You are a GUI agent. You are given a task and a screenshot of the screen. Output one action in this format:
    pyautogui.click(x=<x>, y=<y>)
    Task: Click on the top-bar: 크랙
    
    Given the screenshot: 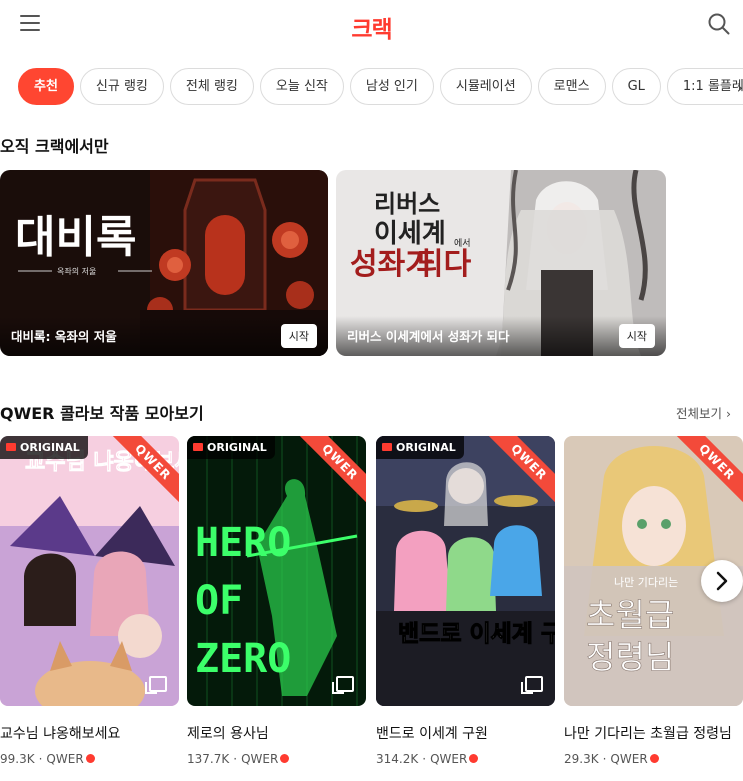 What is the action you would take?
    pyautogui.click(x=371, y=25)
    